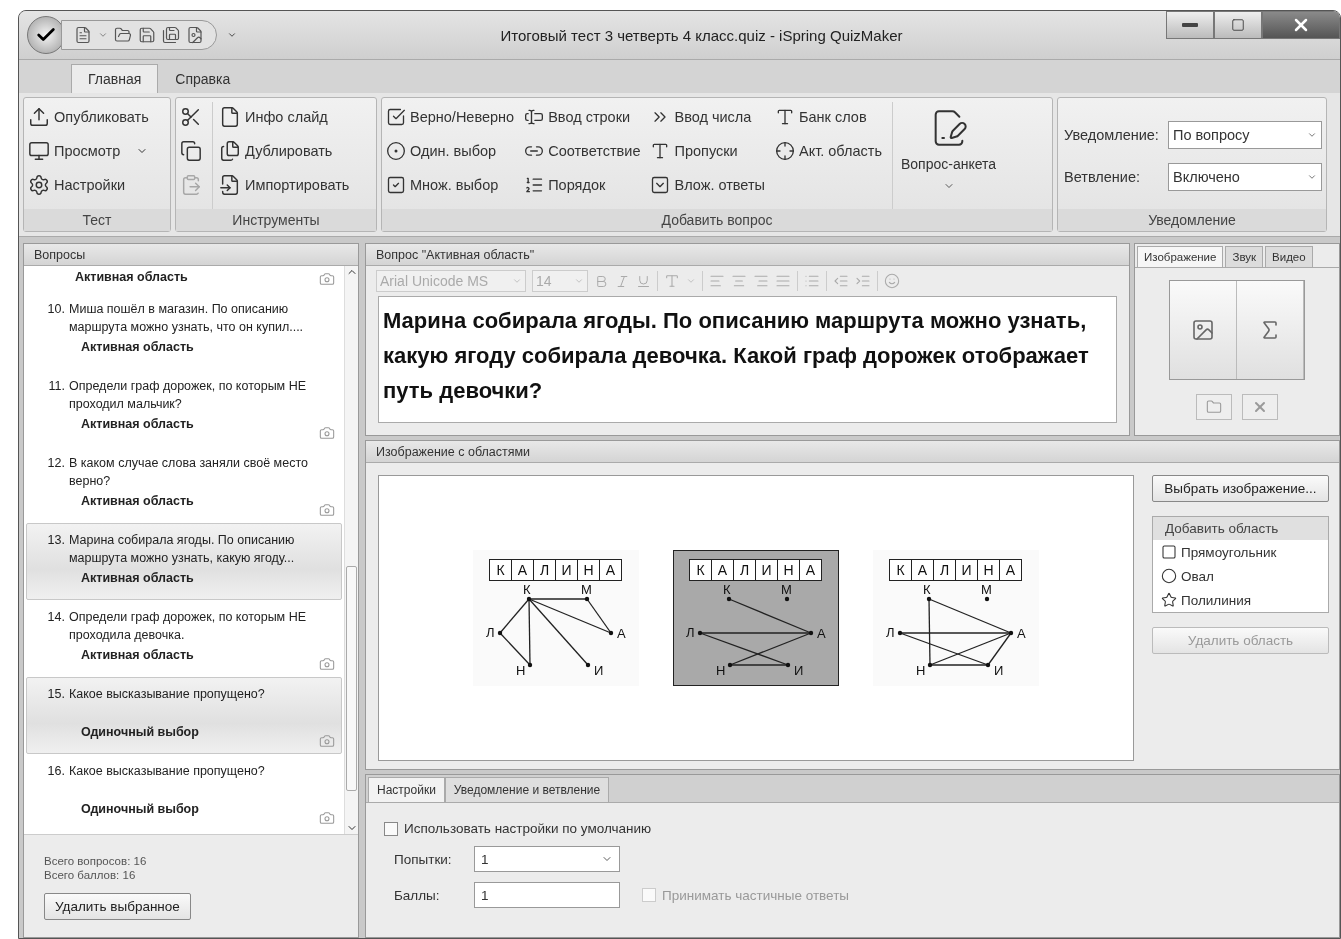 Image resolution: width=1341 pixels, height=939 pixels. I want to click on copy-icon, so click(191, 151).